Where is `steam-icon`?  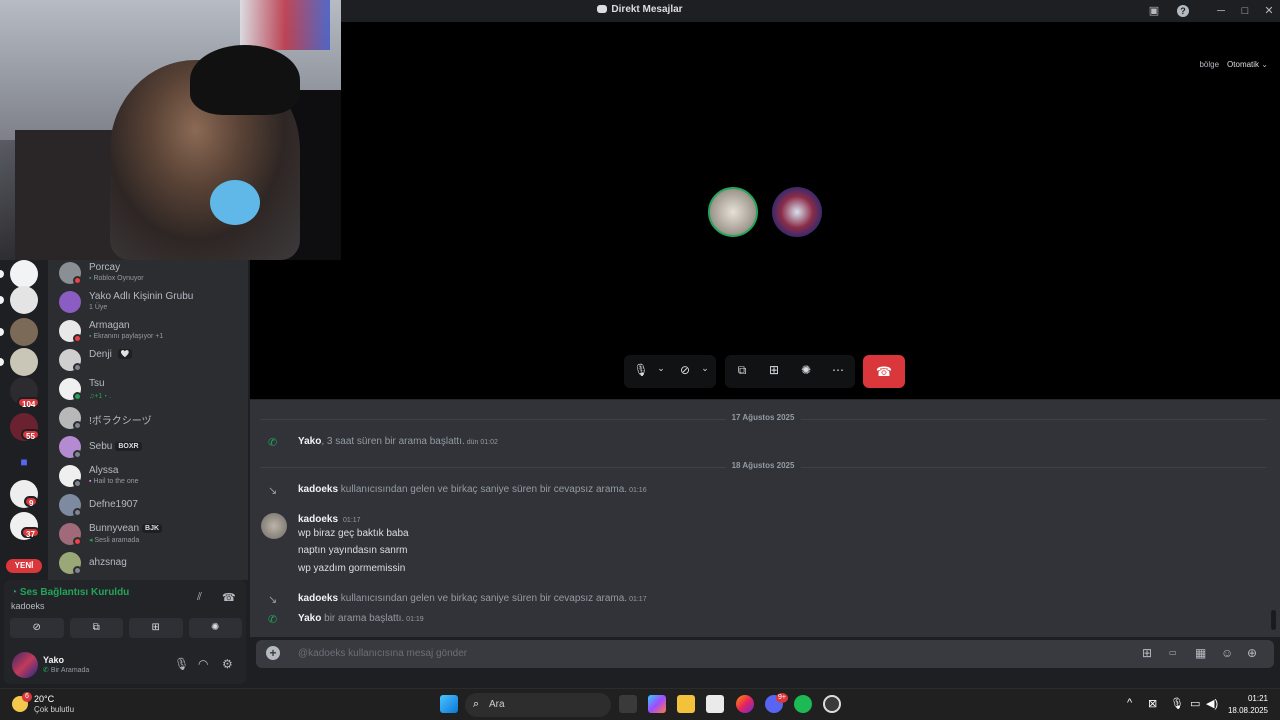
steam-icon is located at coordinates (832, 704).